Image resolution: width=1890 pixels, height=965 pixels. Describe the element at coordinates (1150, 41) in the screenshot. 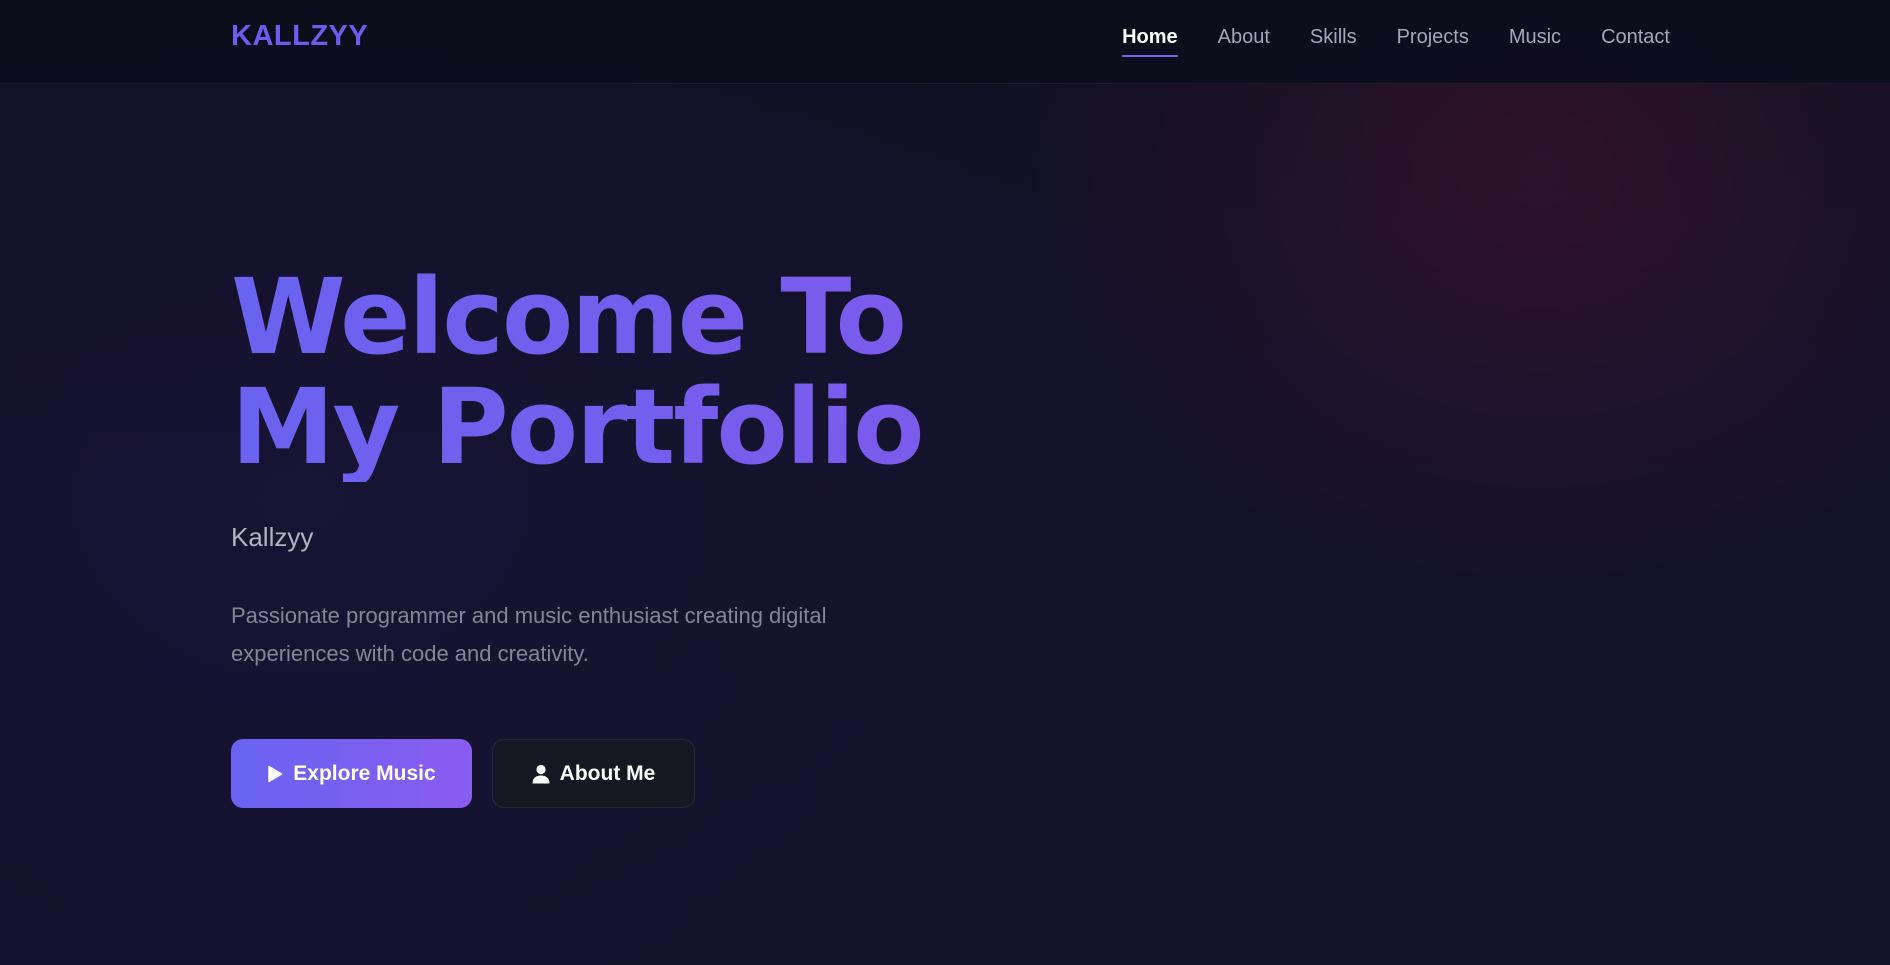

I see `nav-home: Home` at that location.